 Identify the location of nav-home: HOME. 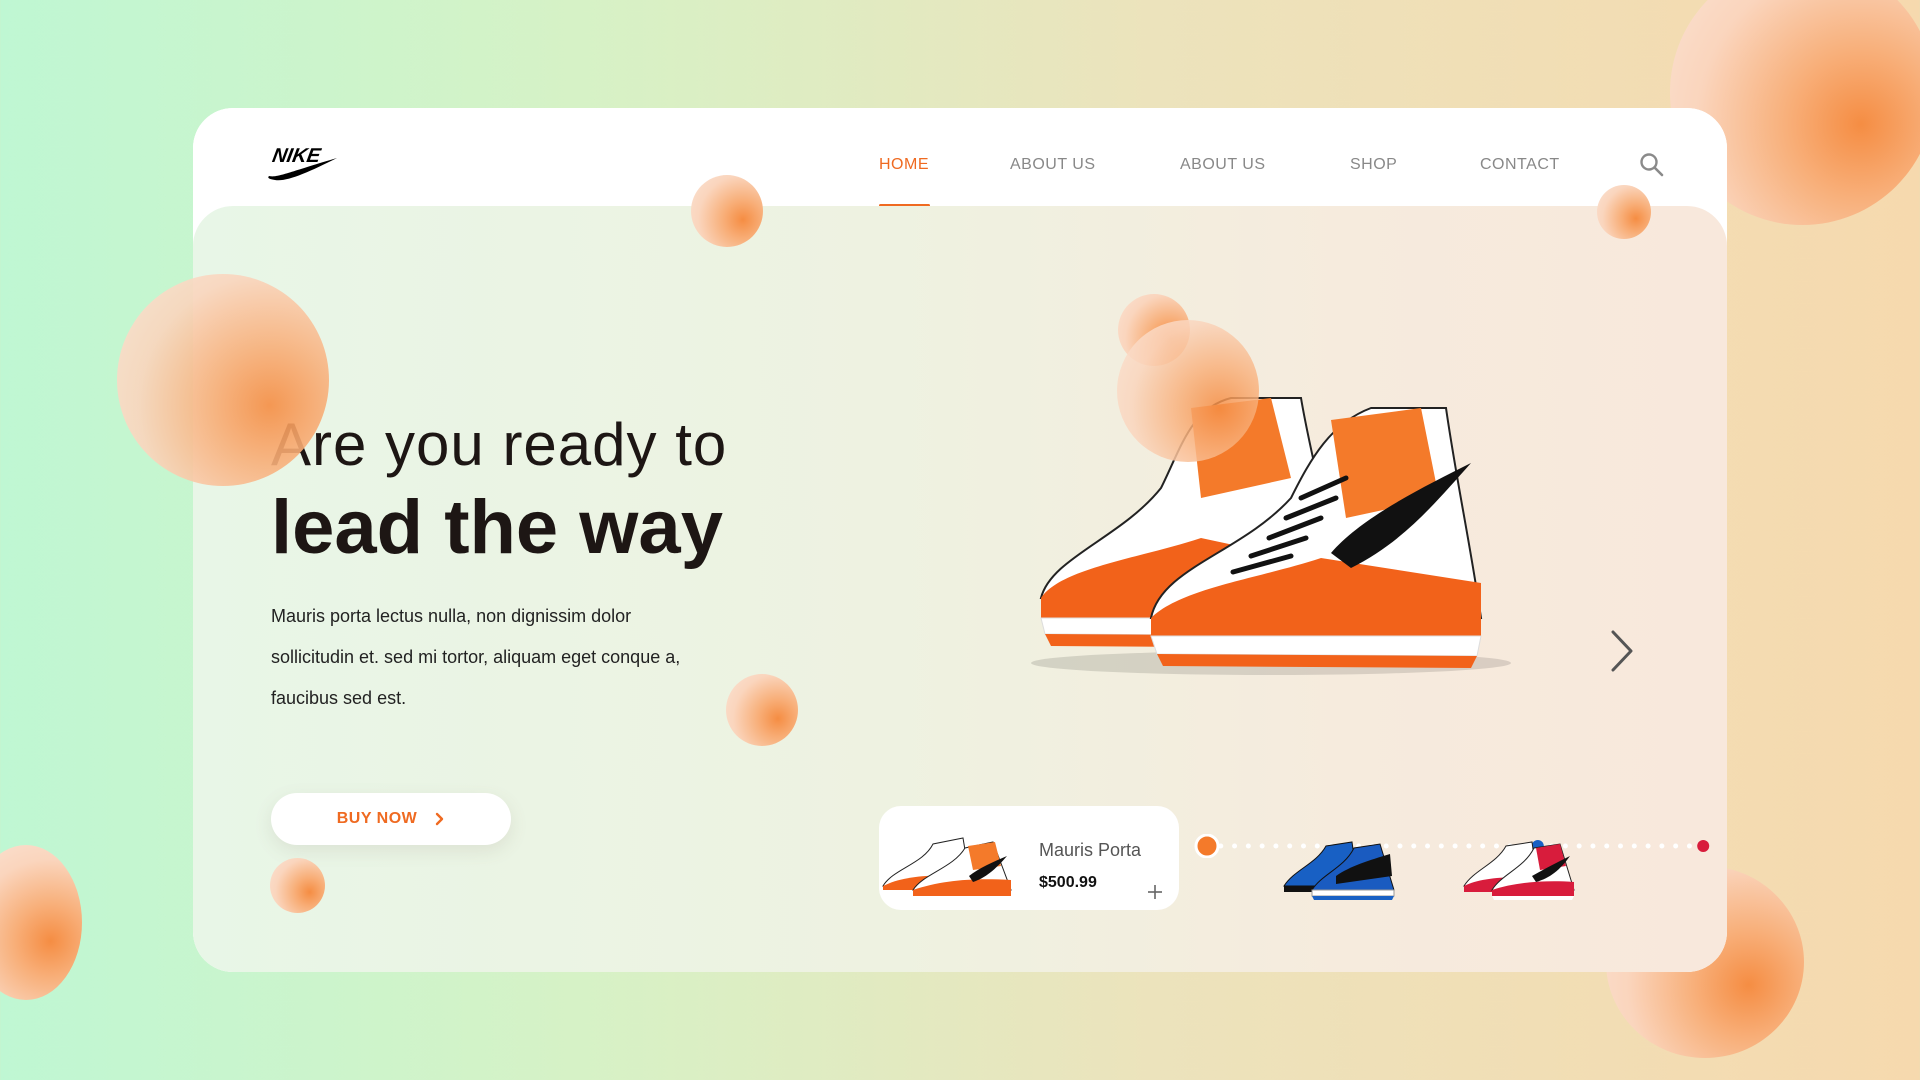
(904, 165).